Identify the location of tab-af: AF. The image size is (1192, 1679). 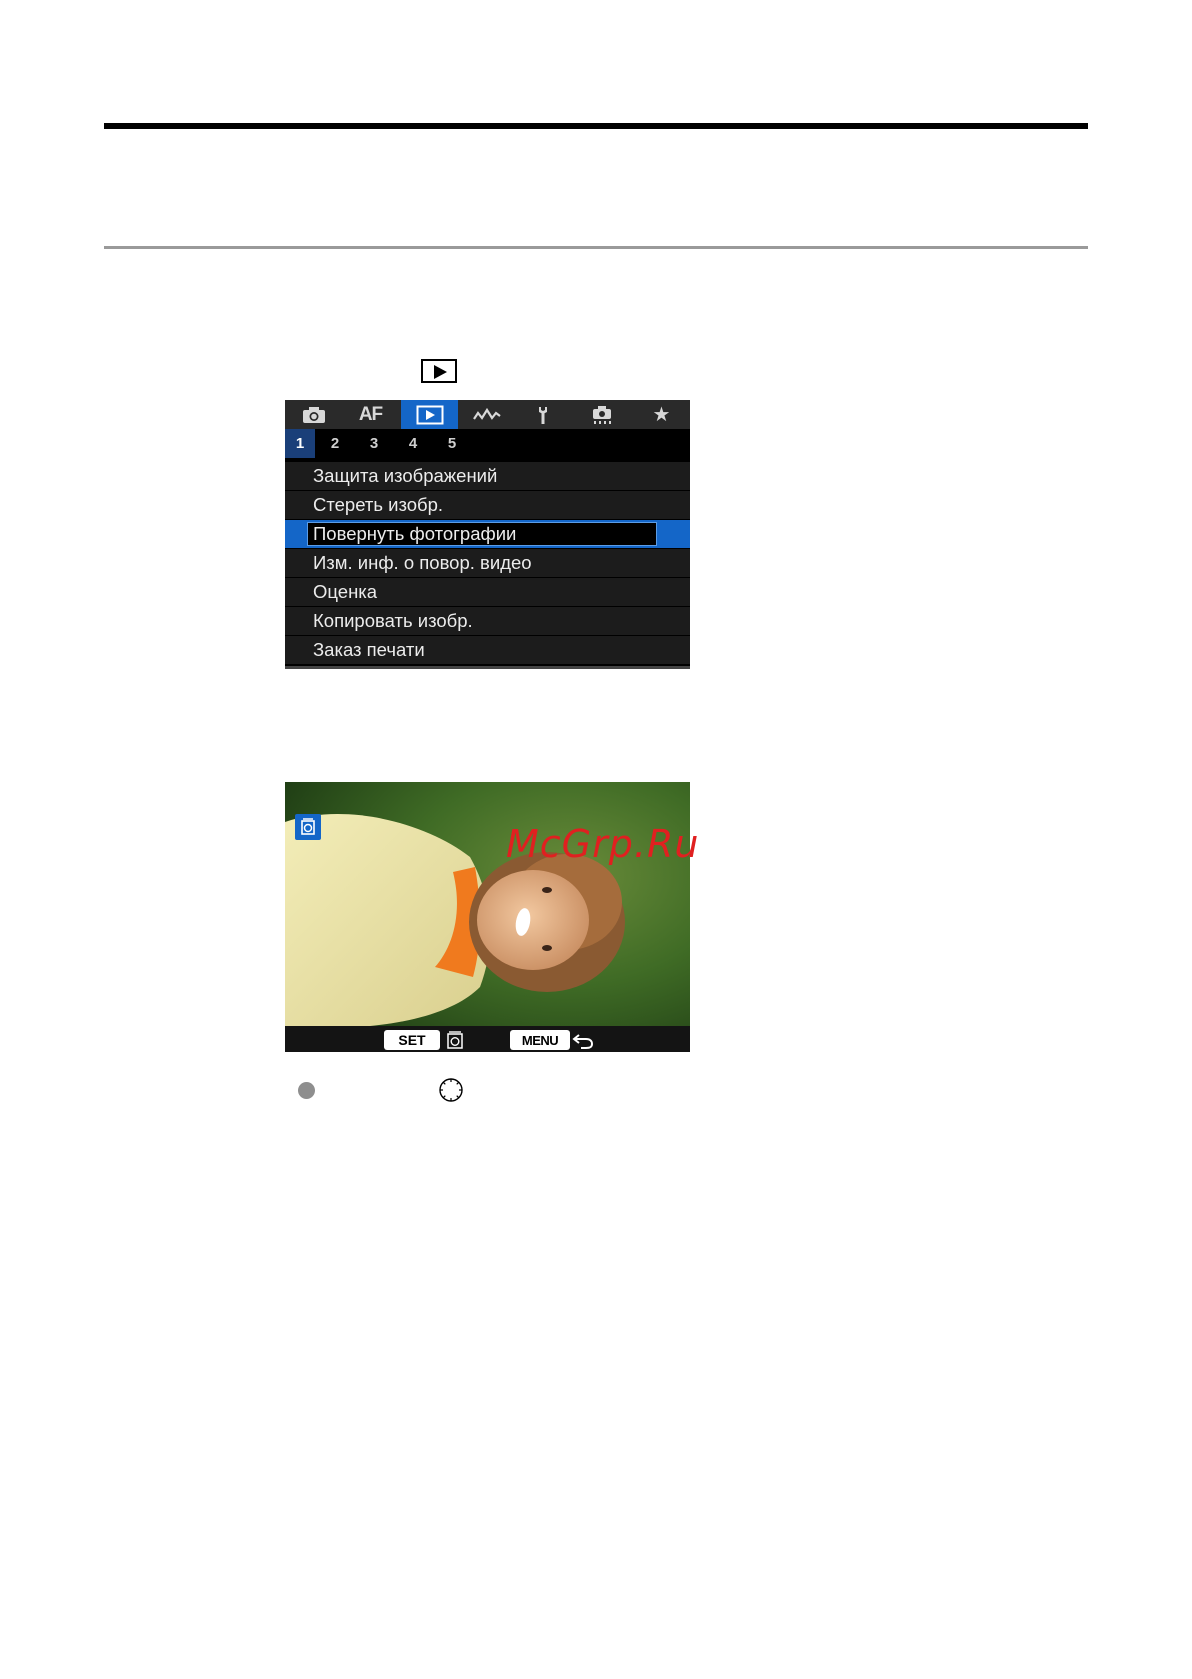
(370, 414).